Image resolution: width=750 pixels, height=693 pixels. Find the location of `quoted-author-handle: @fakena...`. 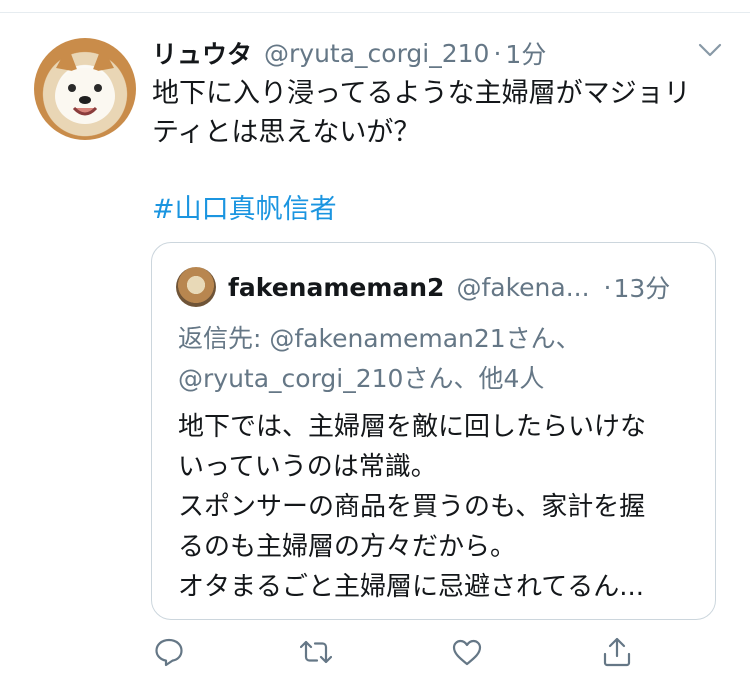

quoted-author-handle: @fakena... is located at coordinates (523, 287).